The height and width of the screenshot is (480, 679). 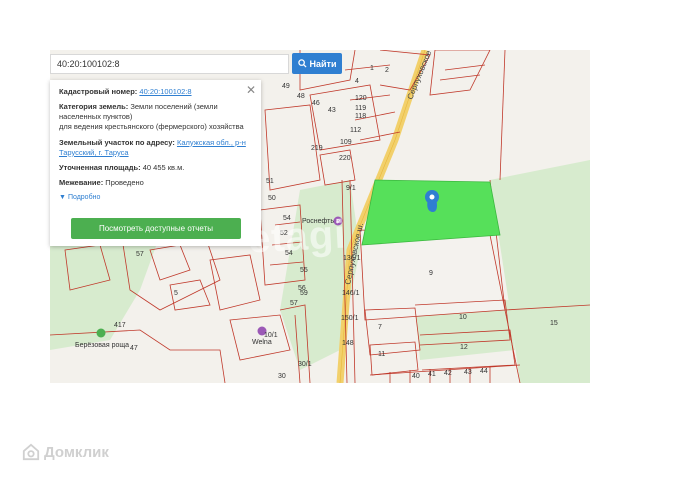 What do you see at coordinates (380, 327) in the screenshot?
I see `parcel-label: 7` at bounding box center [380, 327].